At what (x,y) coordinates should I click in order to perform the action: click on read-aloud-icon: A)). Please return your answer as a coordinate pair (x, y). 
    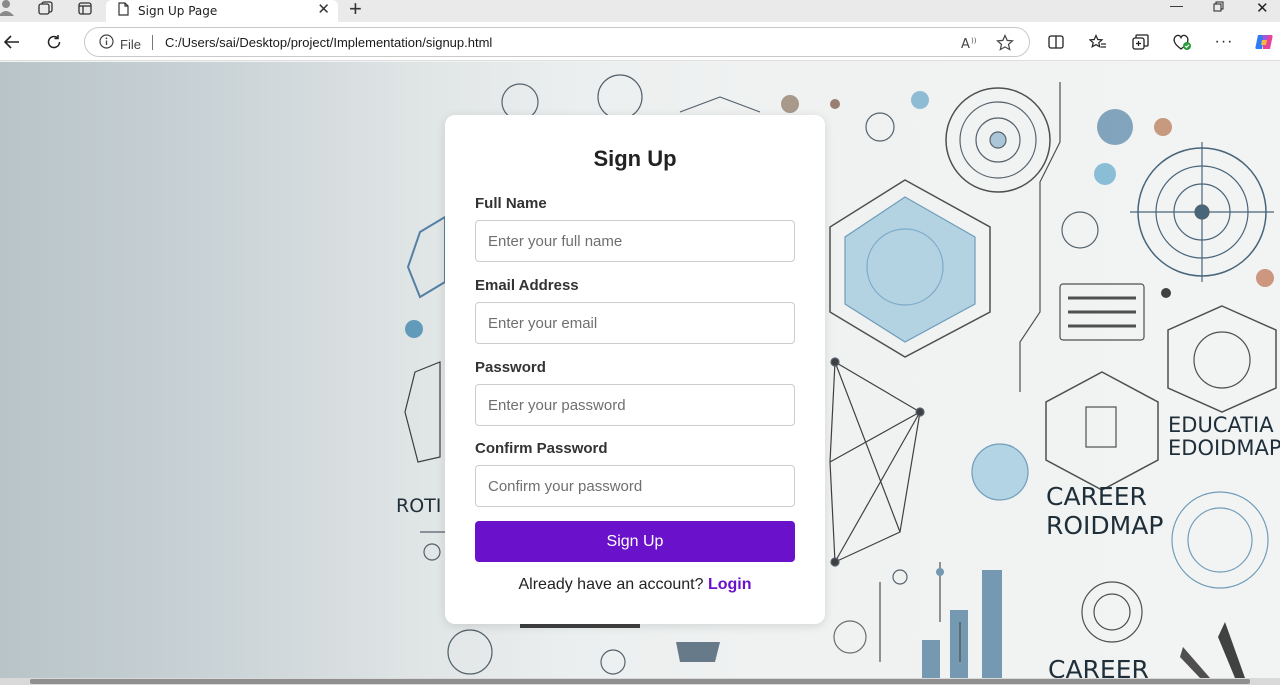
    Looking at the image, I should click on (970, 43).